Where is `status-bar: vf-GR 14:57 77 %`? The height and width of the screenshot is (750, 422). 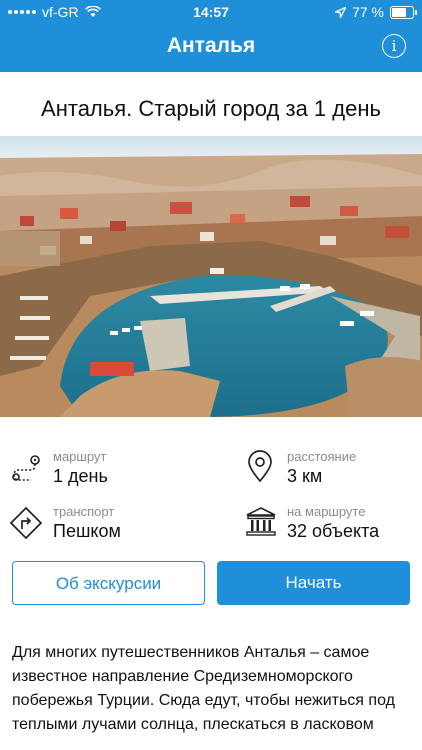
status-bar: vf-GR 14:57 77 % is located at coordinates (211, 12).